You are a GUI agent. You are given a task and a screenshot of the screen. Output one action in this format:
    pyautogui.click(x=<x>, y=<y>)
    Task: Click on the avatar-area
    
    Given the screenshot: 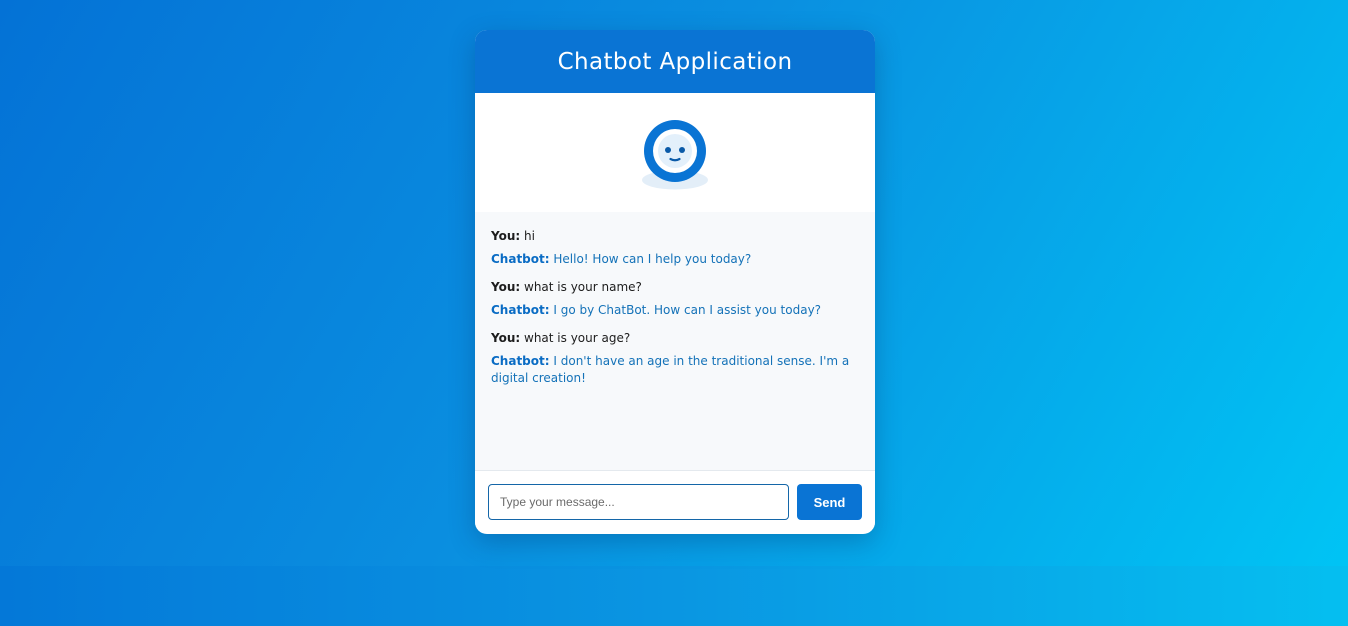 What is the action you would take?
    pyautogui.click(x=675, y=152)
    